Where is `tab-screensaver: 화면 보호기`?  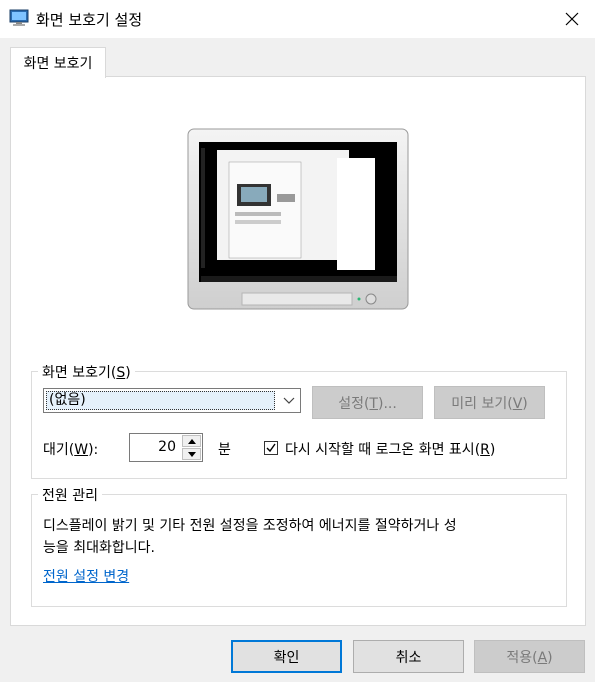 tab-screensaver: 화면 보호기 is located at coordinates (58, 62).